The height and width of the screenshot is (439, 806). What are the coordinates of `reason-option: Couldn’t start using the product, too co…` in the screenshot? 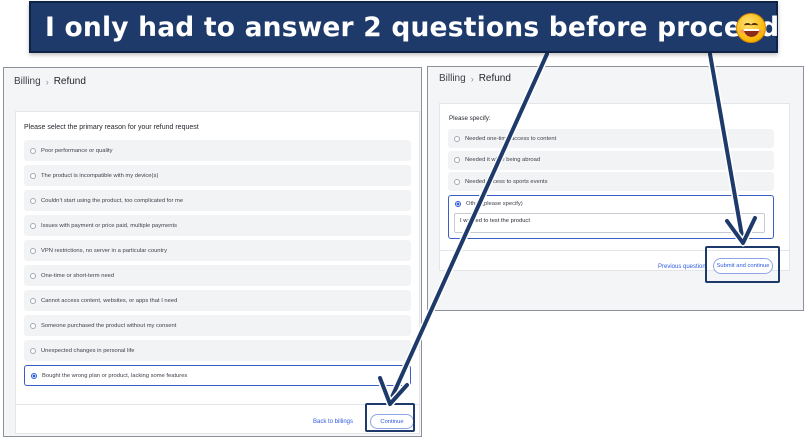 It's located at (217, 200).